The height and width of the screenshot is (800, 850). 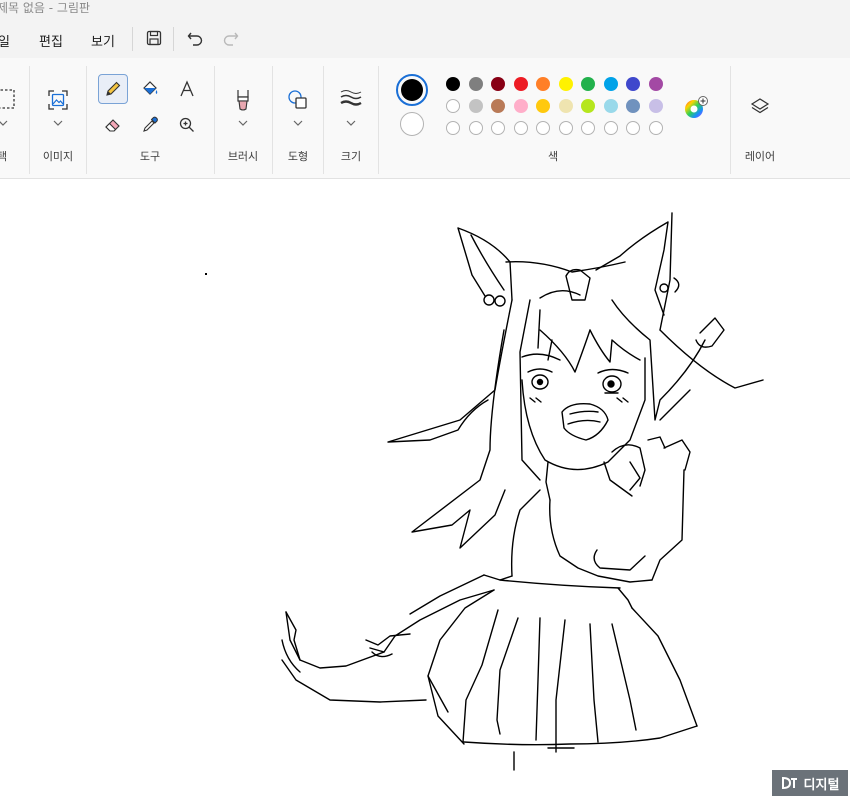 I want to click on logo-icon, so click(x=789, y=783).